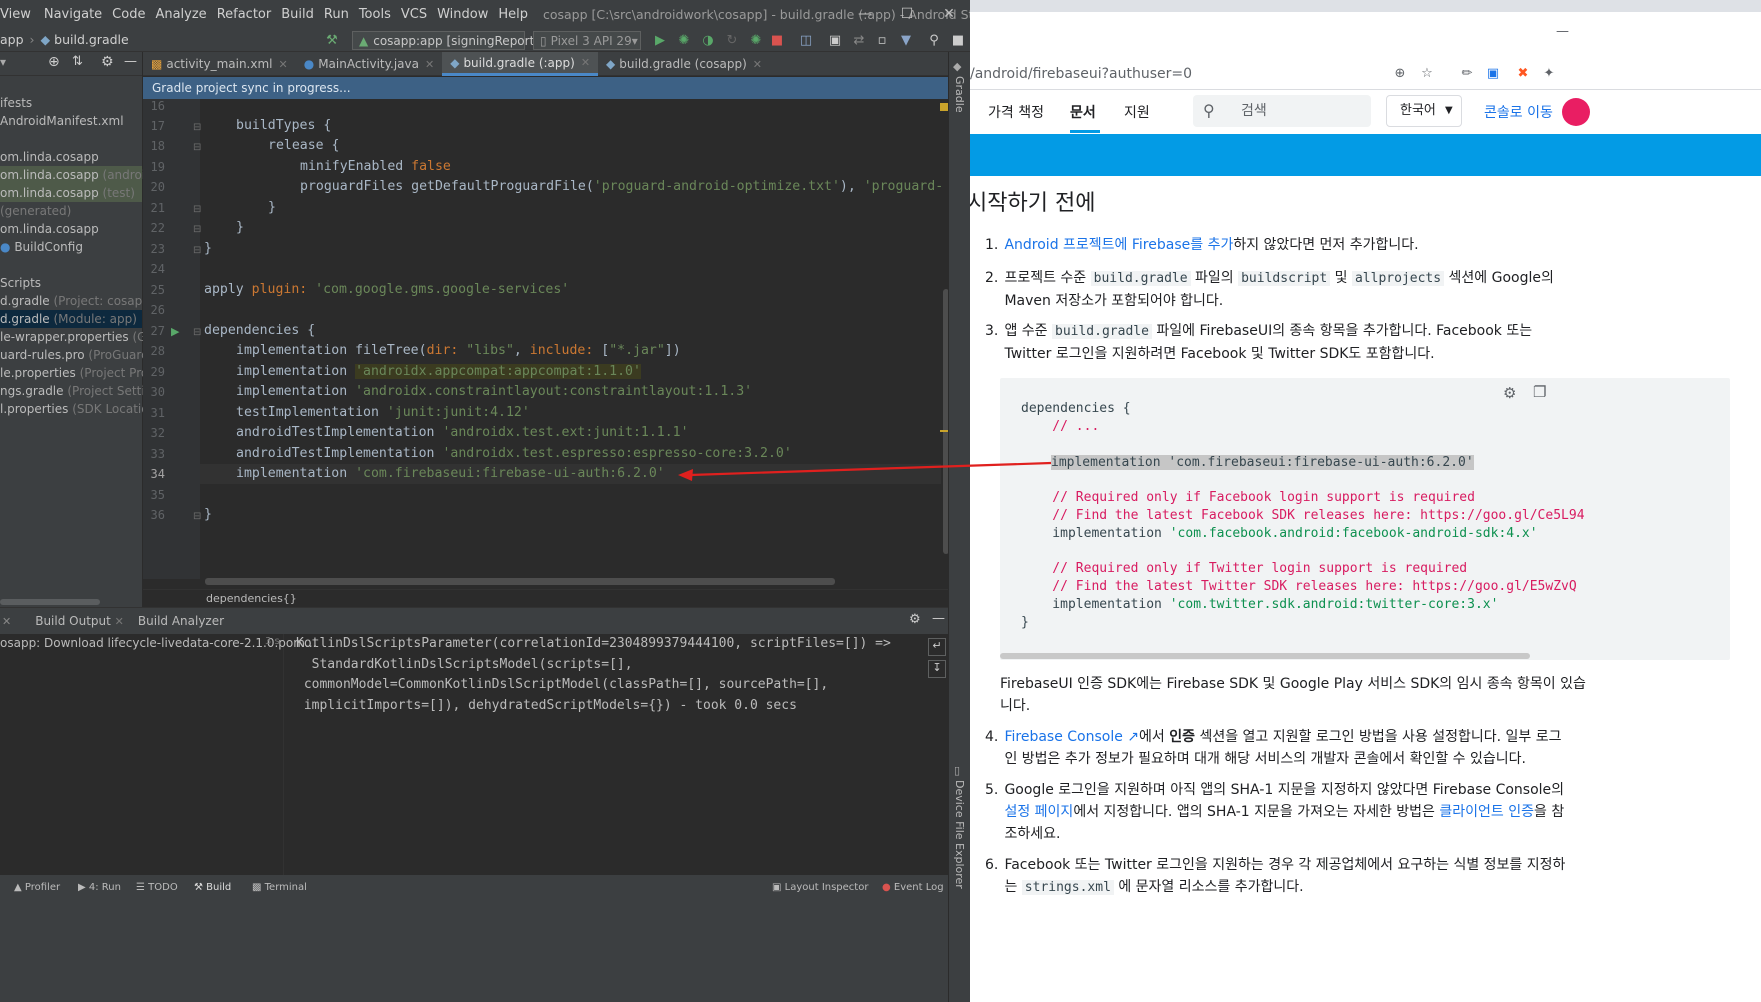 Image resolution: width=1761 pixels, height=1002 pixels. What do you see at coordinates (77, 61) in the screenshot?
I see `collapse-all-icon: ⇅` at bounding box center [77, 61].